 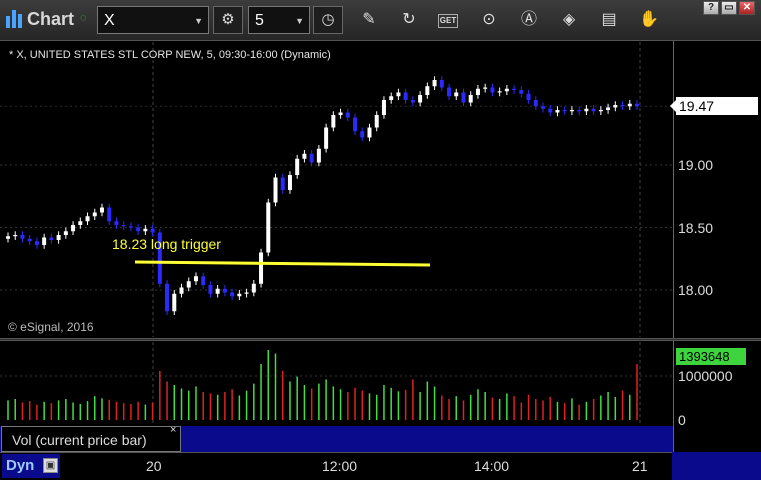 What do you see at coordinates (711, 356) in the screenshot?
I see `last-volume-tag: 1393648` at bounding box center [711, 356].